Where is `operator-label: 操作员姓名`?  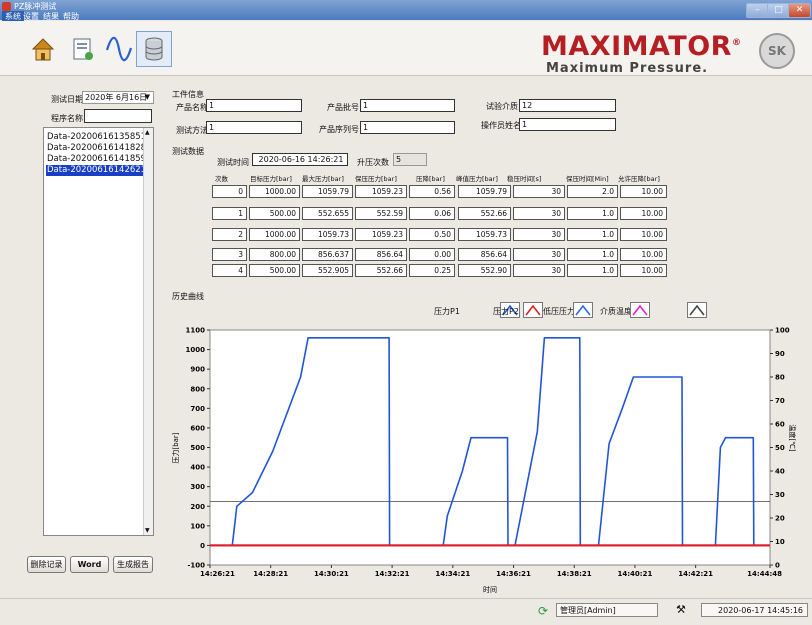 operator-label: 操作员姓名 is located at coordinates (501, 125).